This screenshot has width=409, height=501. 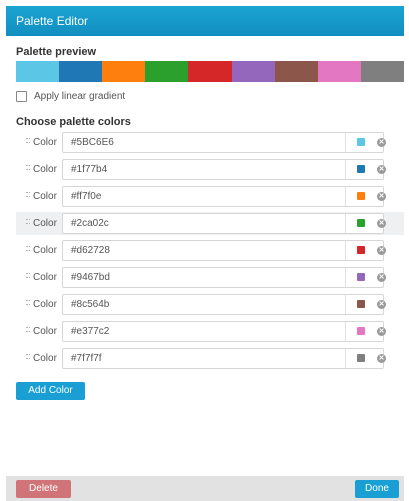 What do you see at coordinates (223, 277) in the screenshot?
I see `color-value-field: #9467bd` at bounding box center [223, 277].